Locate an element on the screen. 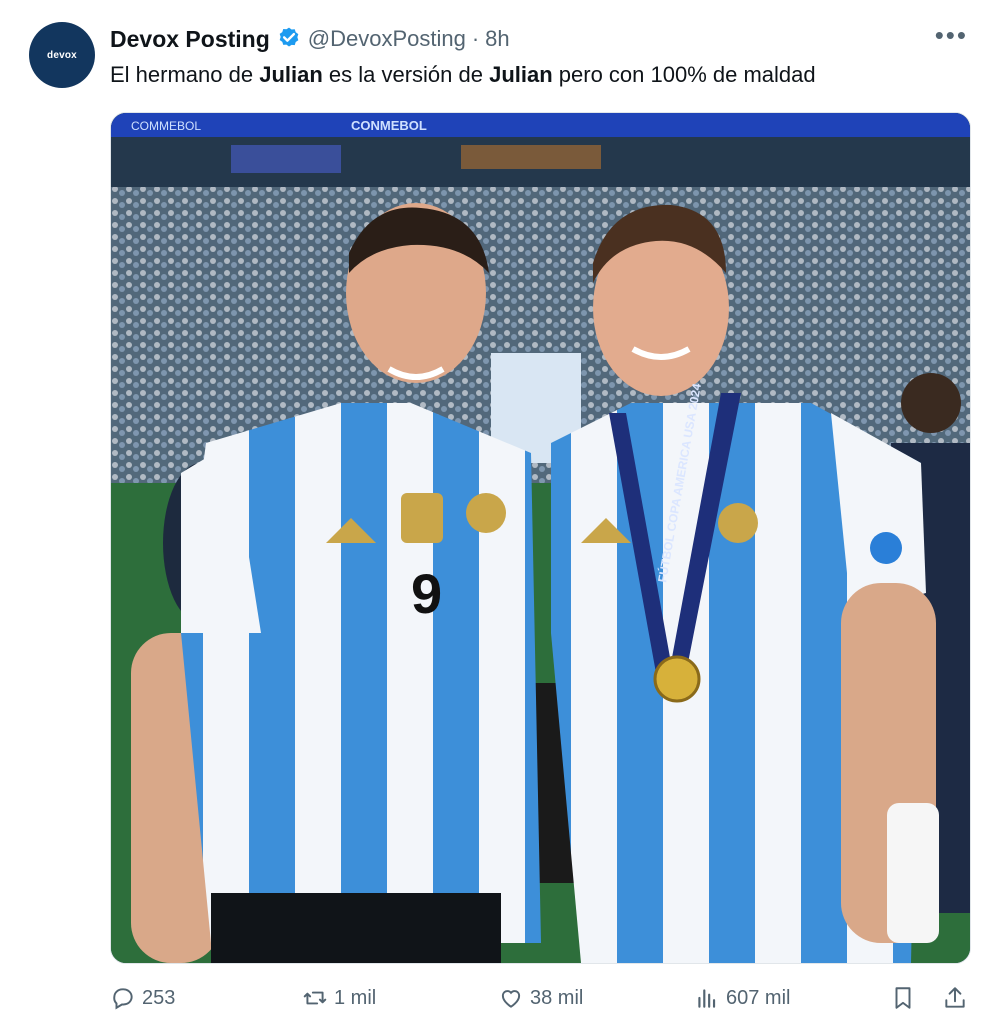  text-part: El hermano de is located at coordinates (185, 74).